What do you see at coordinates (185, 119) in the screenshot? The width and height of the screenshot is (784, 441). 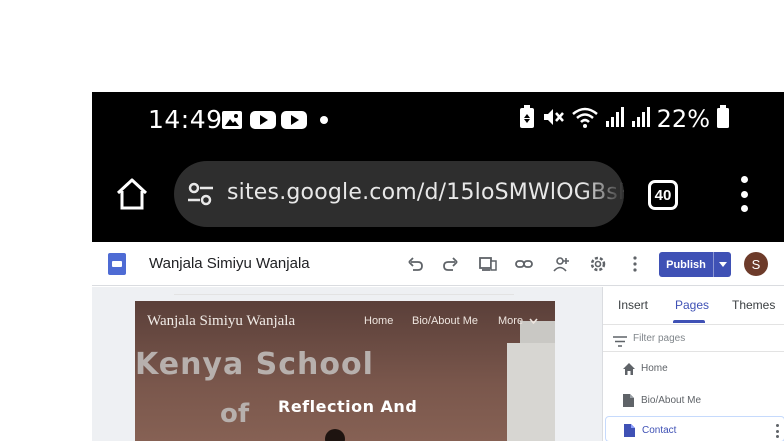 I see `status-time: 14:49` at bounding box center [185, 119].